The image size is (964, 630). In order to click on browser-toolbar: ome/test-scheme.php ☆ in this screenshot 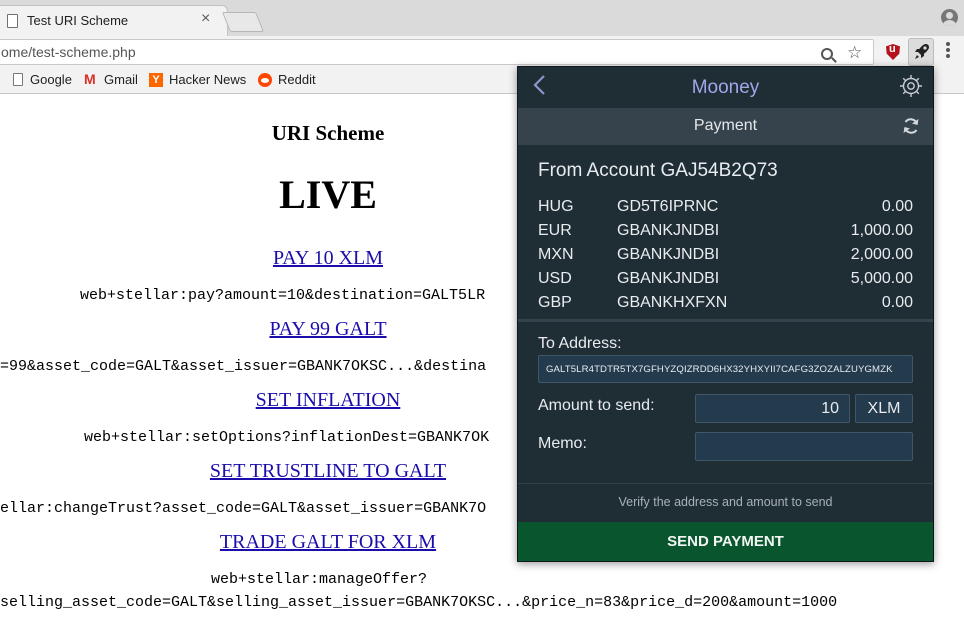, I will do `click(482, 52)`.